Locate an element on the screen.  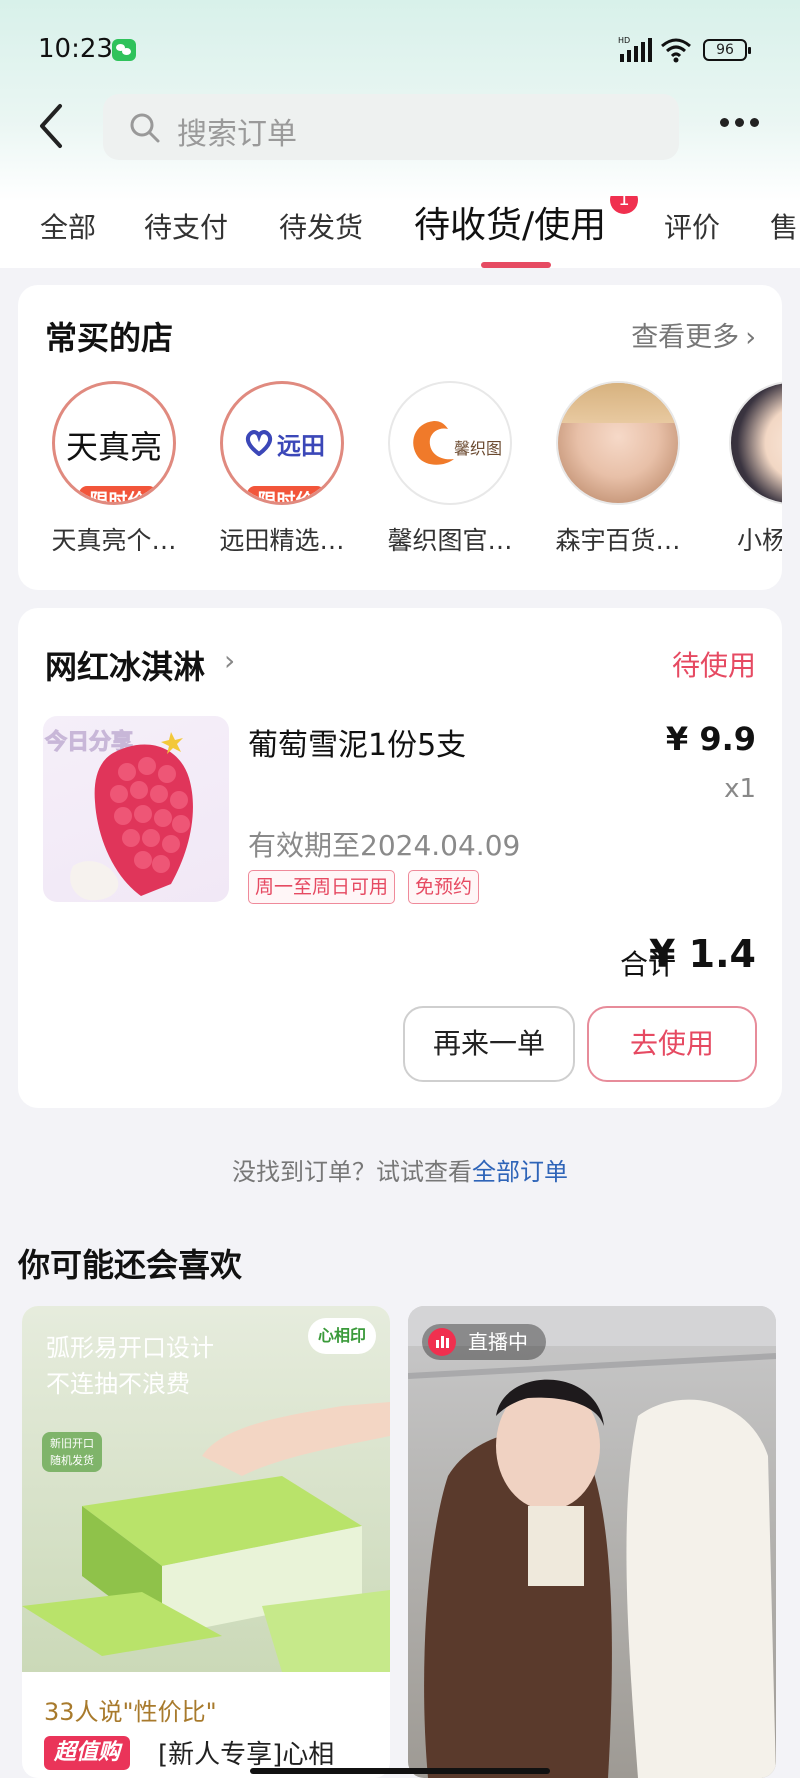
see-more-link: 查看更多 › is located at coordinates (693, 334).